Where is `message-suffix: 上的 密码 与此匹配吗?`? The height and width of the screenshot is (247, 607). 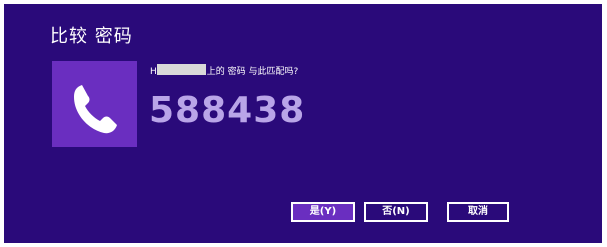 message-suffix: 上的 密码 与此匹配吗? is located at coordinates (252, 72).